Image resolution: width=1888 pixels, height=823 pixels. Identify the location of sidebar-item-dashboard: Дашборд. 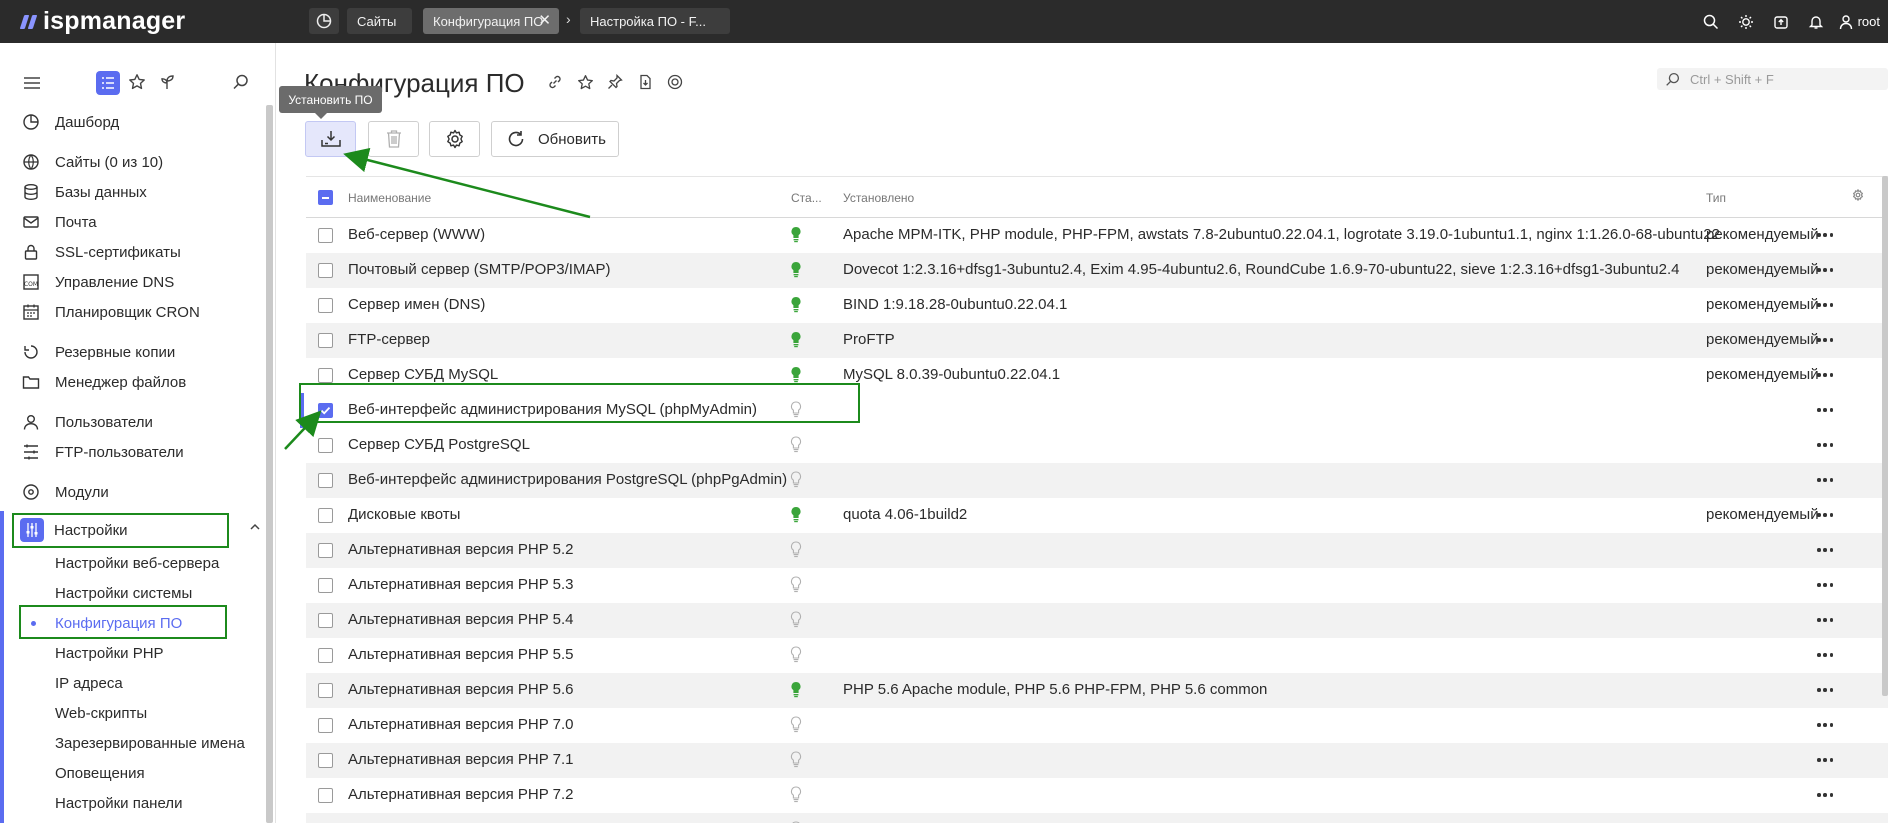
(142, 122).